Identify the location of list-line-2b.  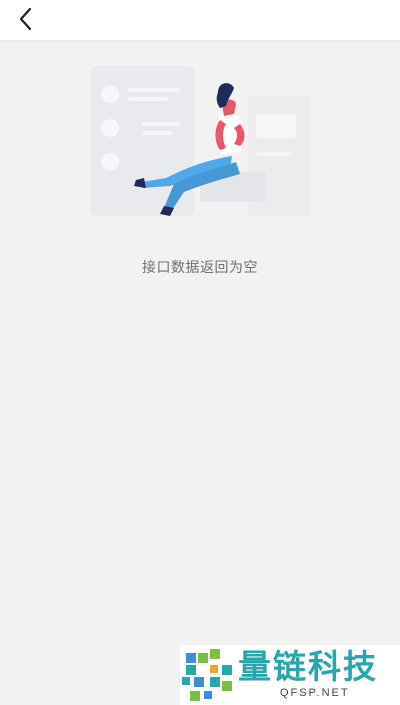
(157, 133).